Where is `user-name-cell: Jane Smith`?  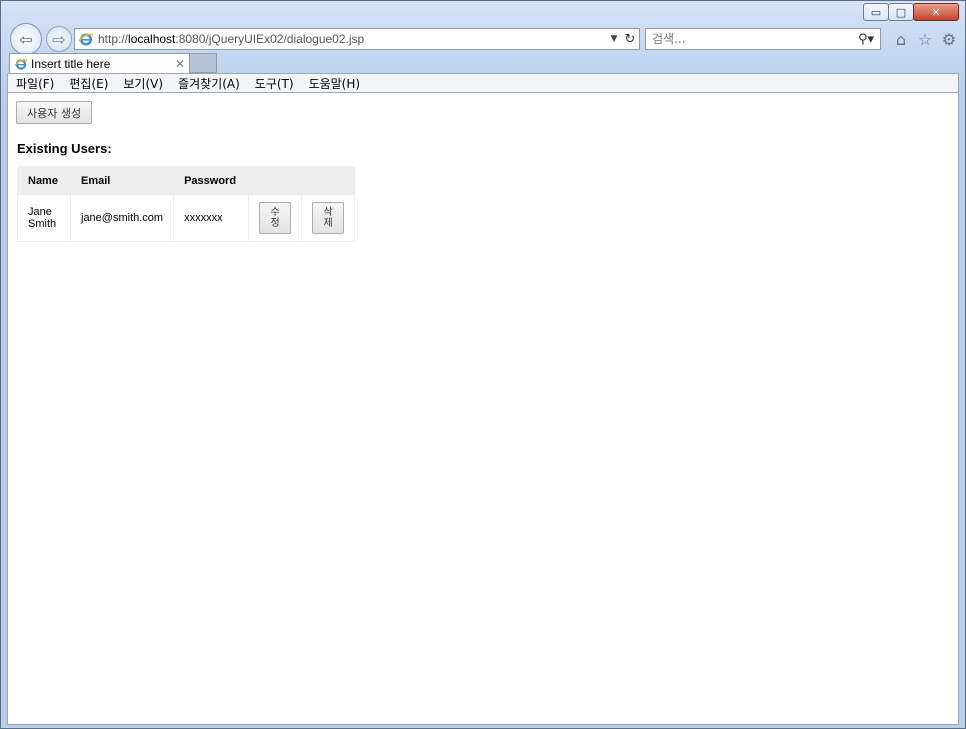 user-name-cell: Jane Smith is located at coordinates (44, 218).